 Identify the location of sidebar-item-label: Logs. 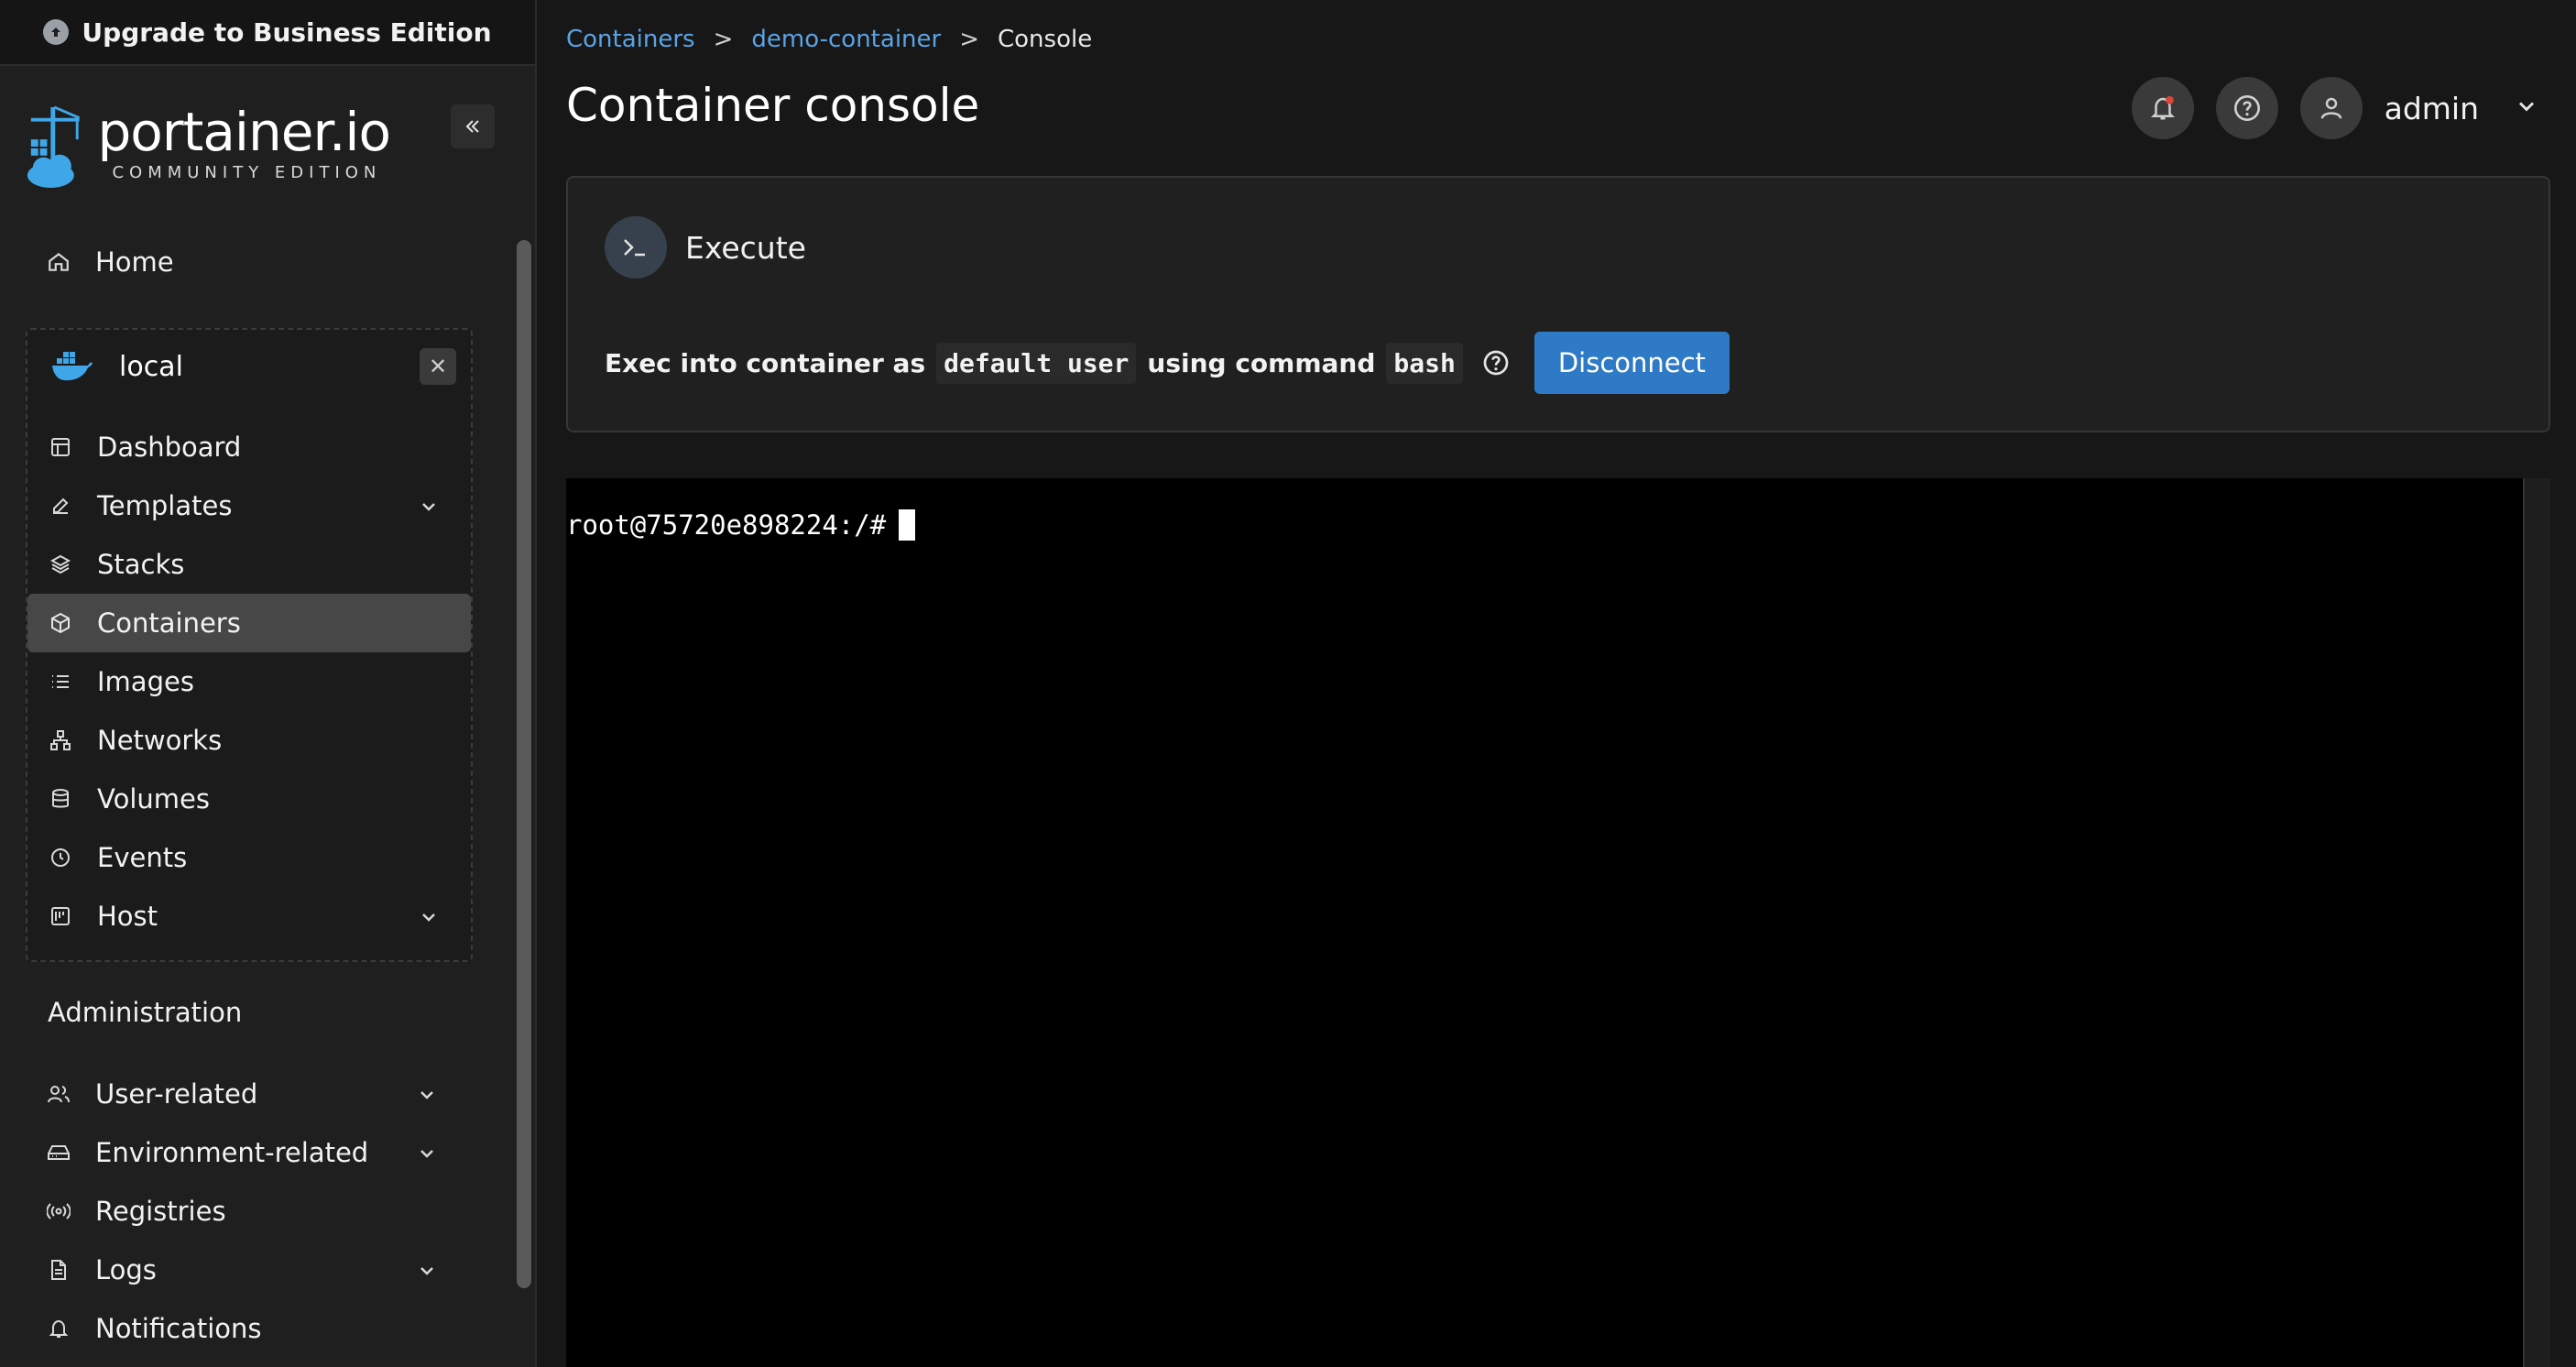
(126, 1269).